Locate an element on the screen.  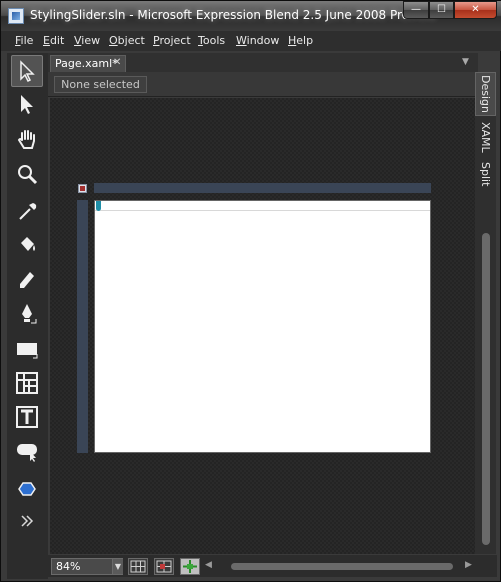
column-grid-bar is located at coordinates (262, 188).